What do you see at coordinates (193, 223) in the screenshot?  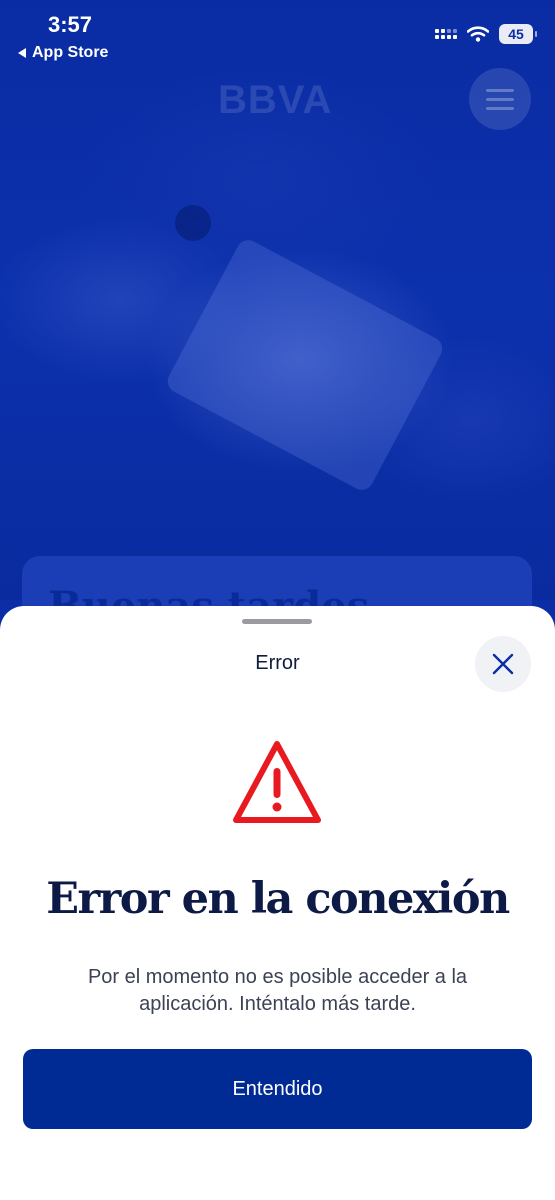 I see `hero-image-detail` at bounding box center [193, 223].